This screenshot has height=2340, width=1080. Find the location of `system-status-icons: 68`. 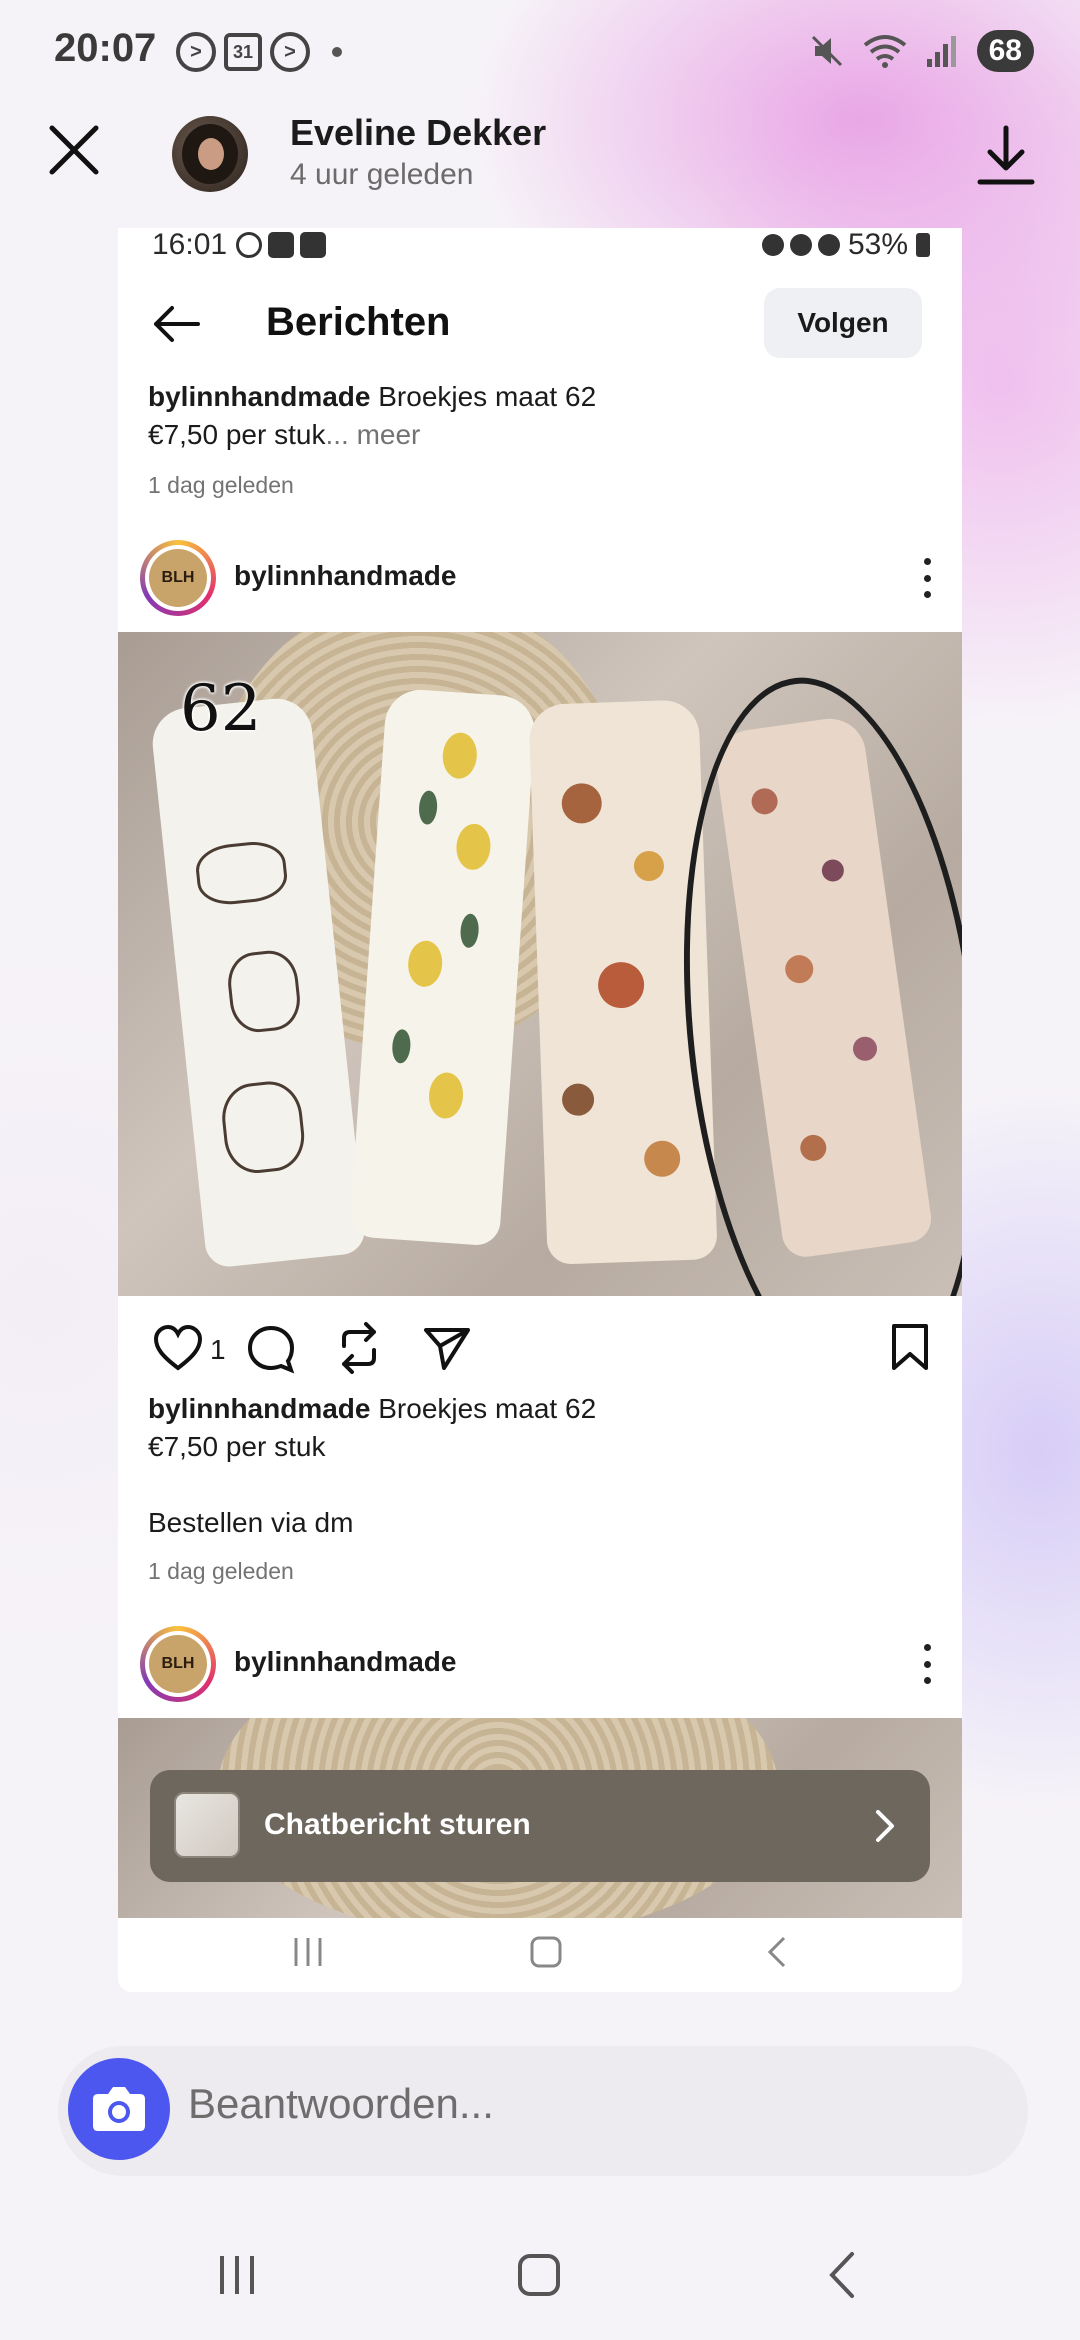

system-status-icons: 68 is located at coordinates (921, 51).